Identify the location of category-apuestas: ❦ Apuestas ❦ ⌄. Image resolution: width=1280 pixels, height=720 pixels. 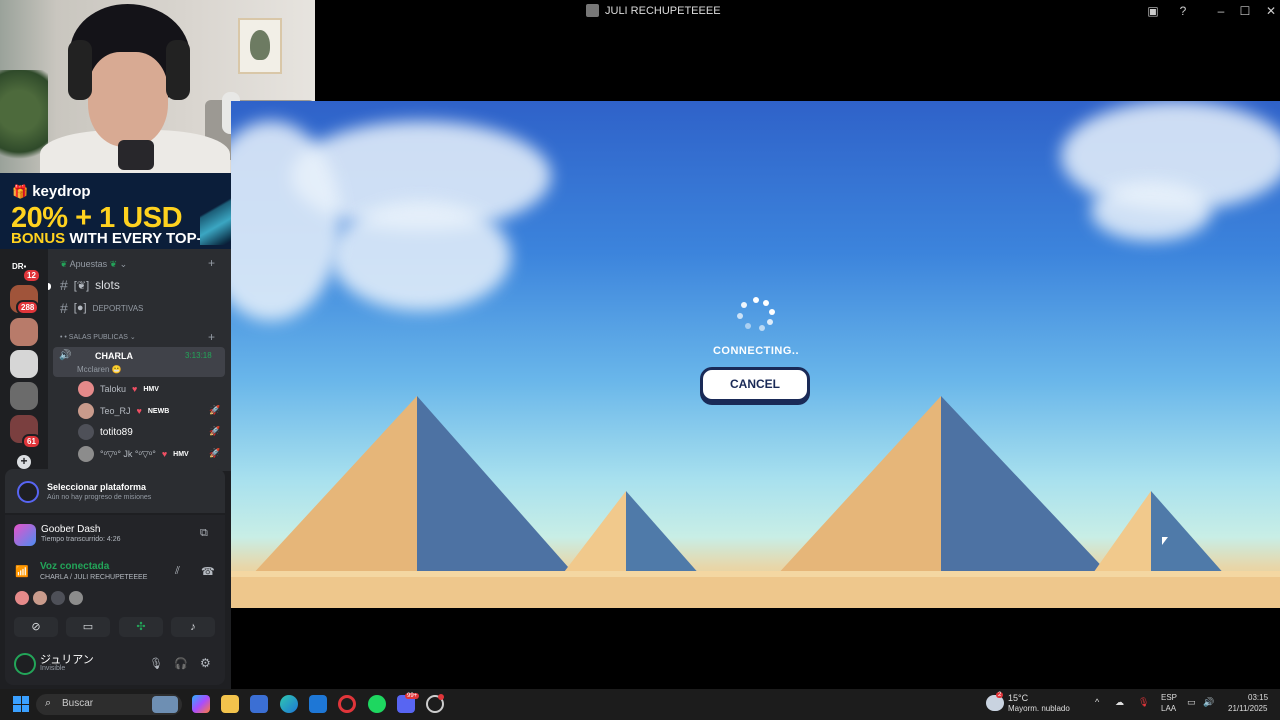
(93, 264).